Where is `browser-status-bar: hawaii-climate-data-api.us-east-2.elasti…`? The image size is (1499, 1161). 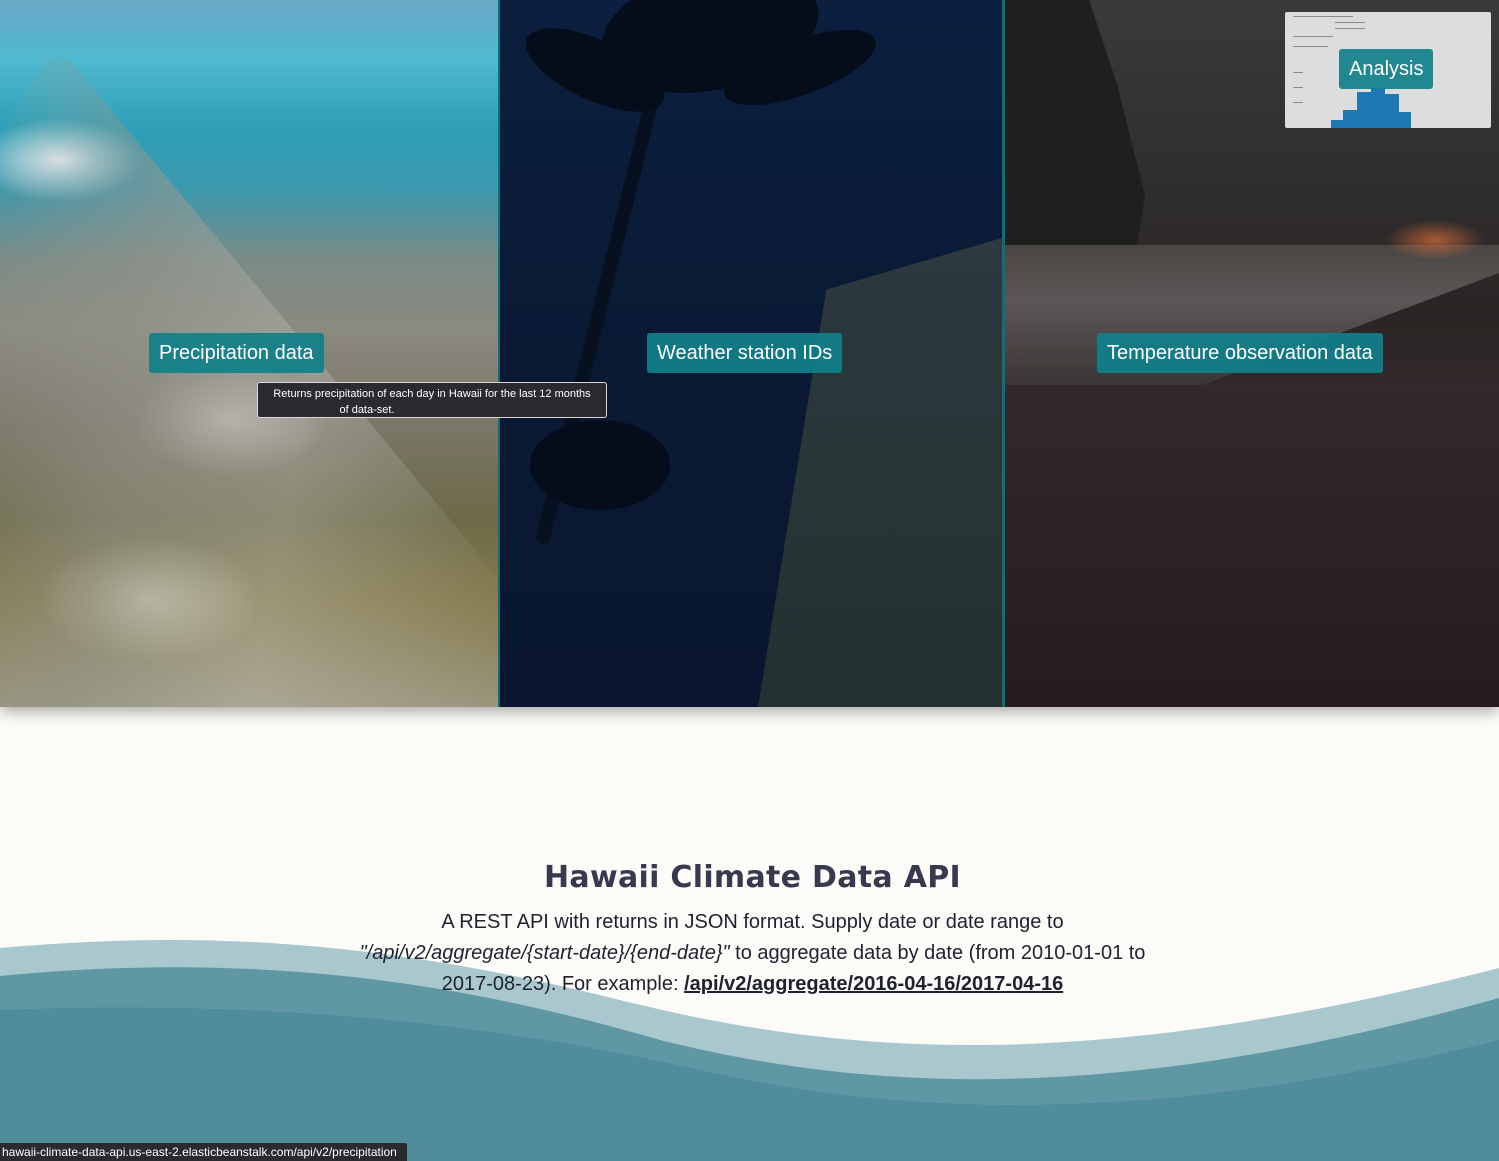 browser-status-bar: hawaii-climate-data-api.us-east-2.elasti… is located at coordinates (203, 1152).